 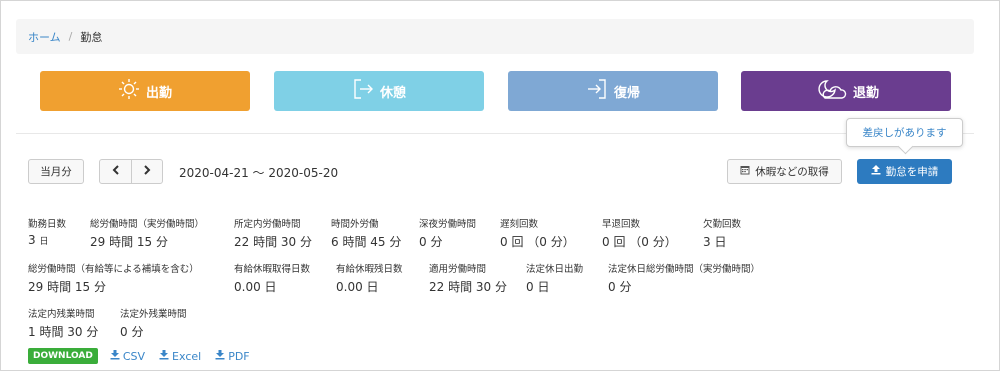 I want to click on chevron-left-icon, so click(x=116, y=171).